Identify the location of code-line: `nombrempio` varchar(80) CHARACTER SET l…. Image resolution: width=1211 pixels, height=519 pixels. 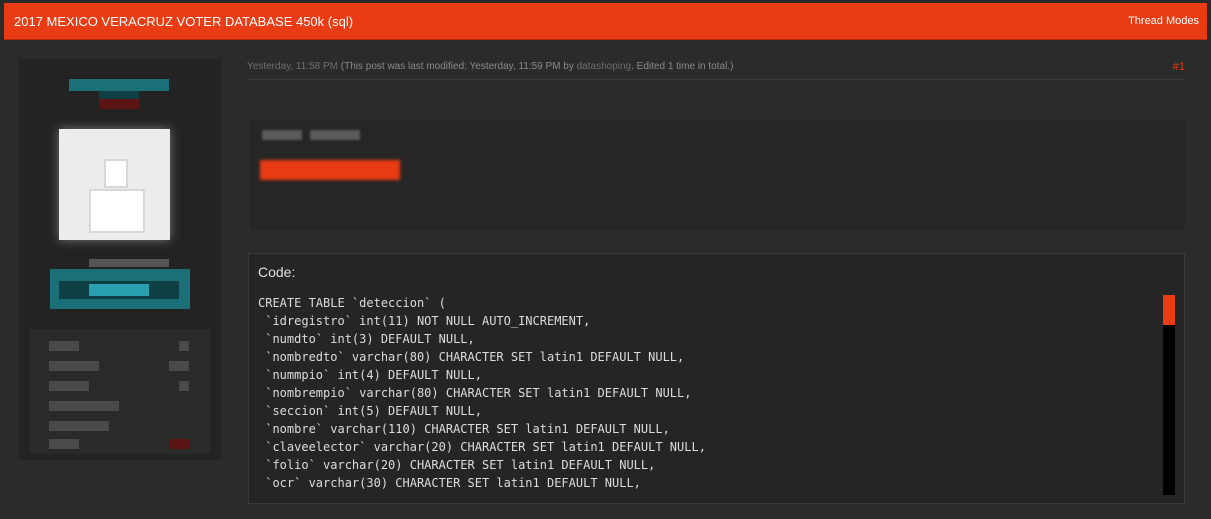
(478, 393).